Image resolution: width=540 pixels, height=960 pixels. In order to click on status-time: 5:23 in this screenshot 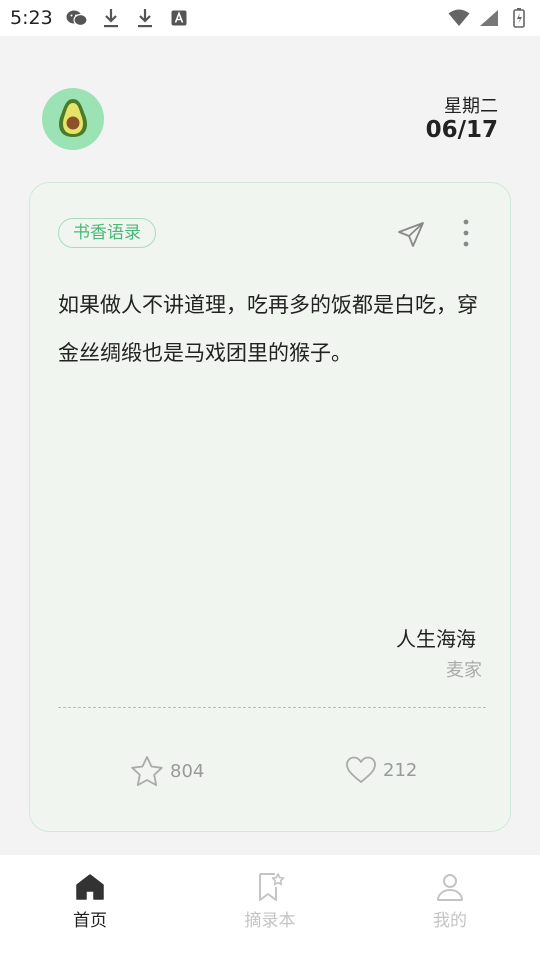, I will do `click(31, 18)`.